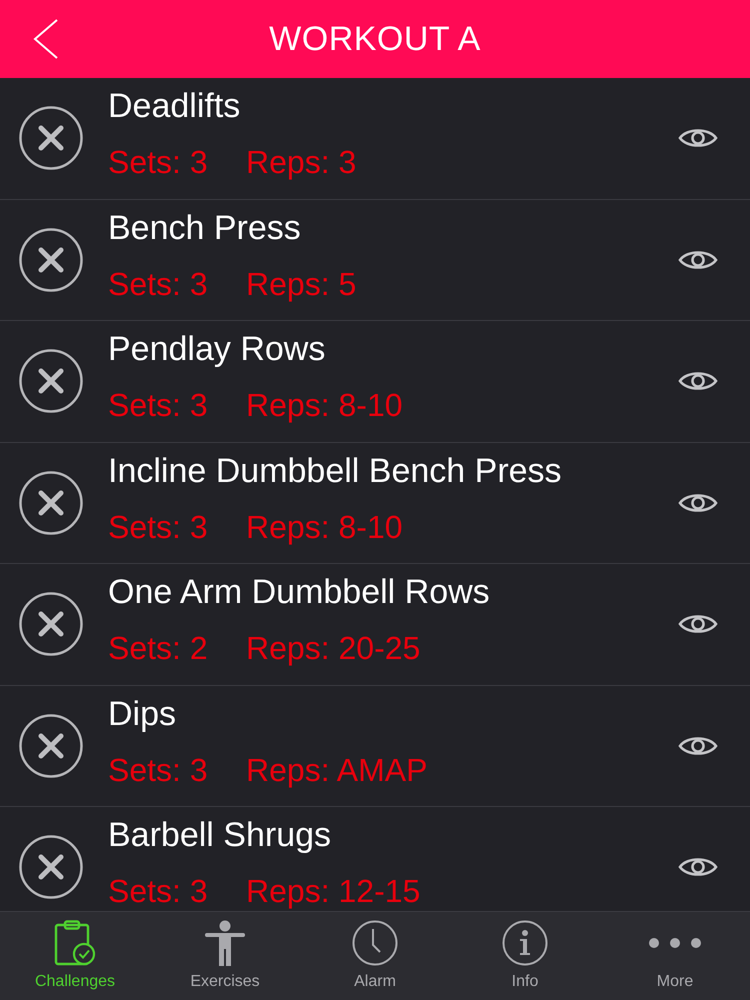 This screenshot has width=750, height=1000. What do you see at coordinates (220, 835) in the screenshot?
I see `exercise-name: Barbell Shrugs` at bounding box center [220, 835].